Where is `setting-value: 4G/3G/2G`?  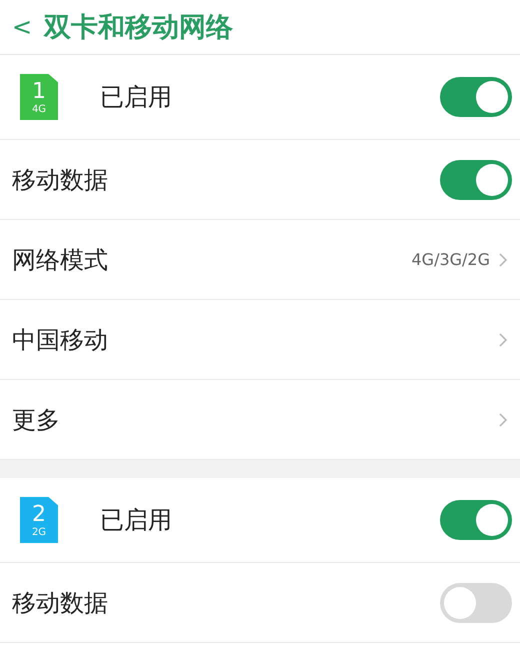
setting-value: 4G/3G/2G is located at coordinates (450, 259).